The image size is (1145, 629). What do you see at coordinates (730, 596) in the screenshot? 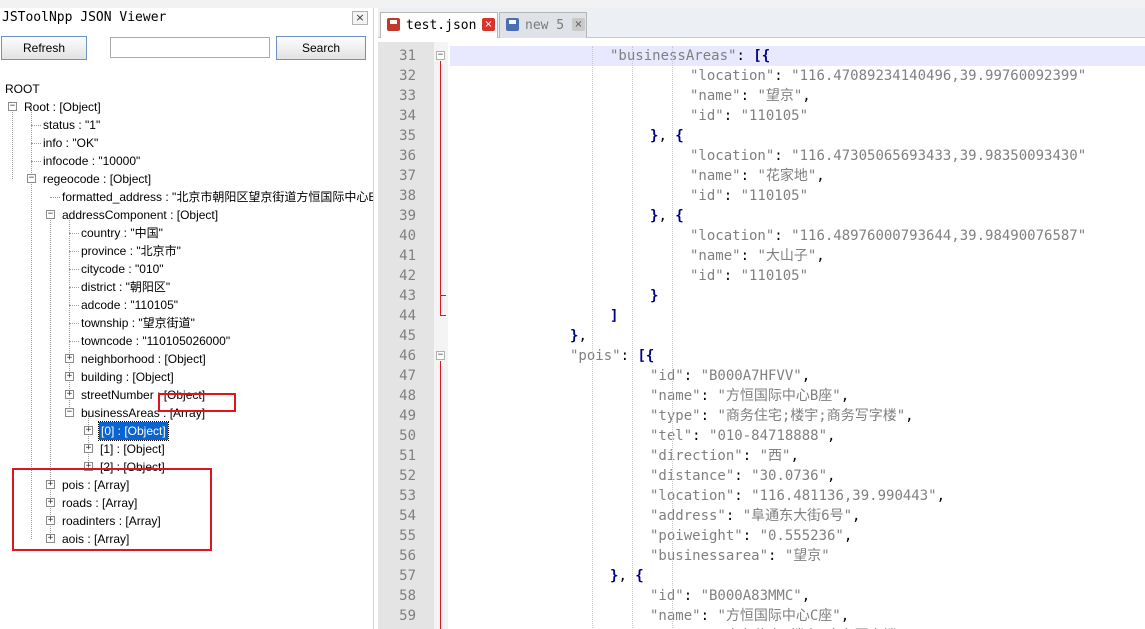
I see `code-line: "id": "B000A83MMC",` at bounding box center [730, 596].